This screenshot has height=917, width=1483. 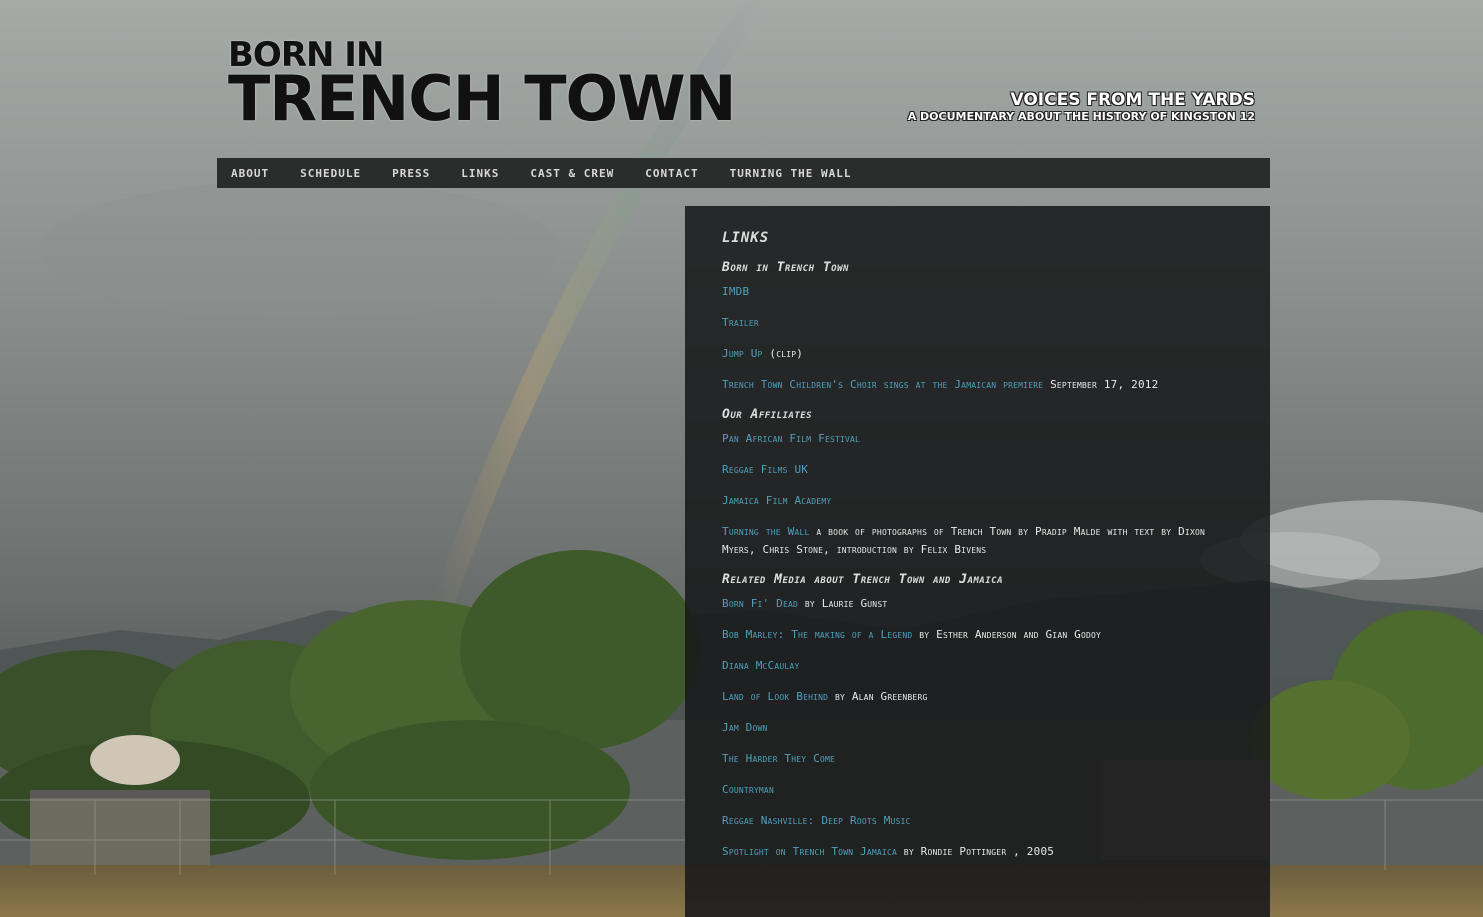 What do you see at coordinates (785, 267) in the screenshot?
I see `section-heading: Born in Trench Town` at bounding box center [785, 267].